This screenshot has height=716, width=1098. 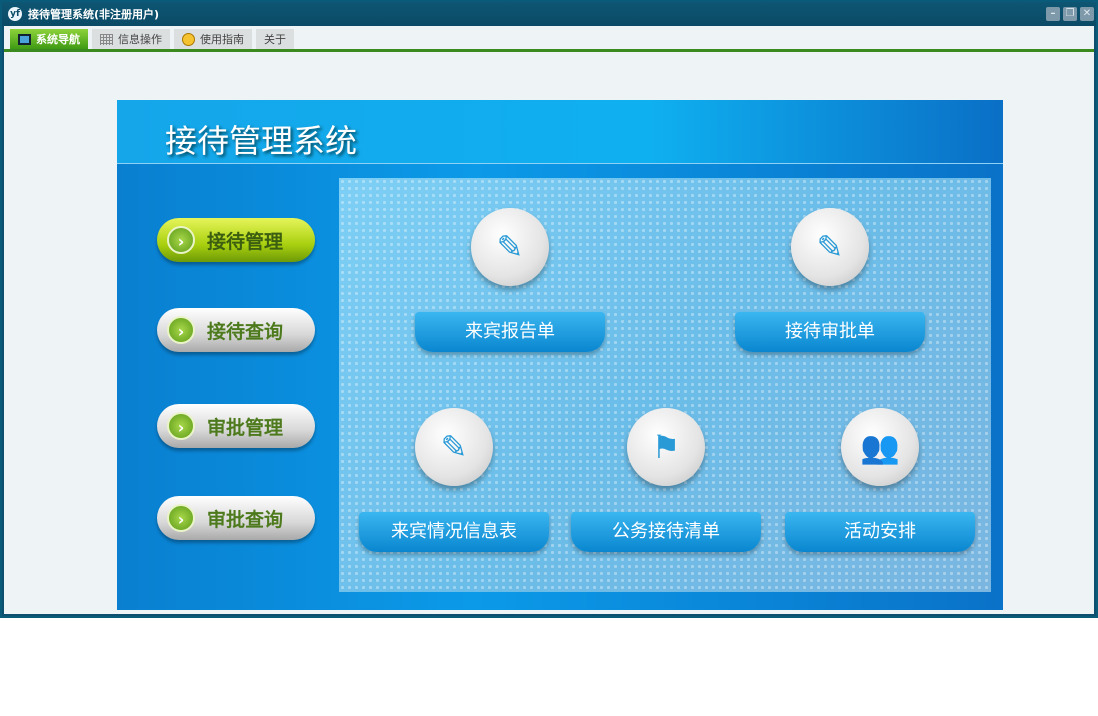 I want to click on tab-about: 关于, so click(x=275, y=39).